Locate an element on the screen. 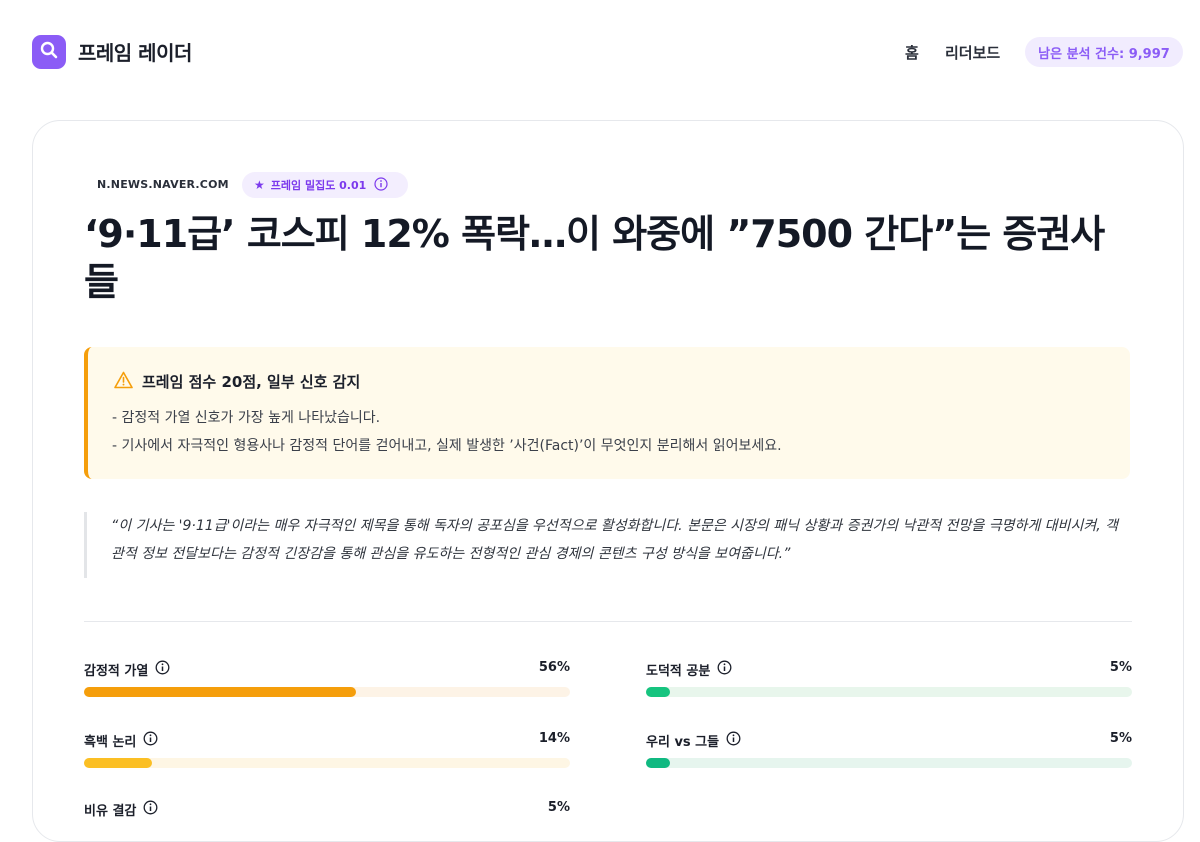 The image size is (1200, 842). metric-percent: 56% is located at coordinates (554, 667).